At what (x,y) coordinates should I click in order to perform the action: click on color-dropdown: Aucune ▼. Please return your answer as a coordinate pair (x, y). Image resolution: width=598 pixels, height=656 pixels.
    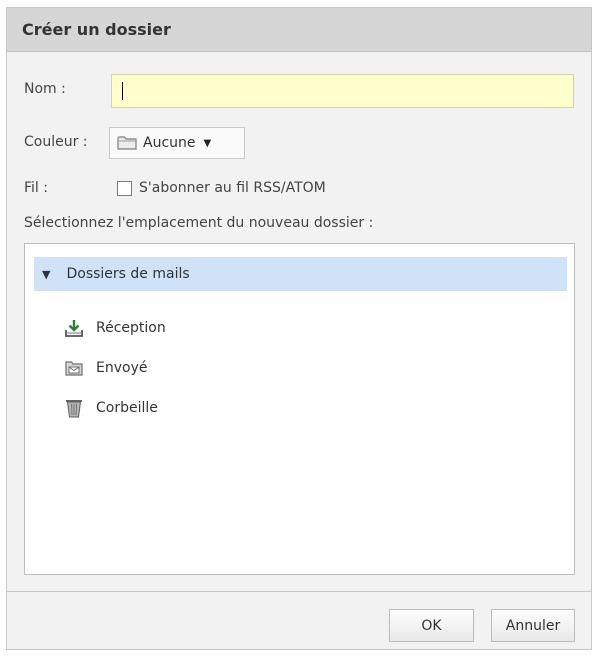
    Looking at the image, I should click on (177, 143).